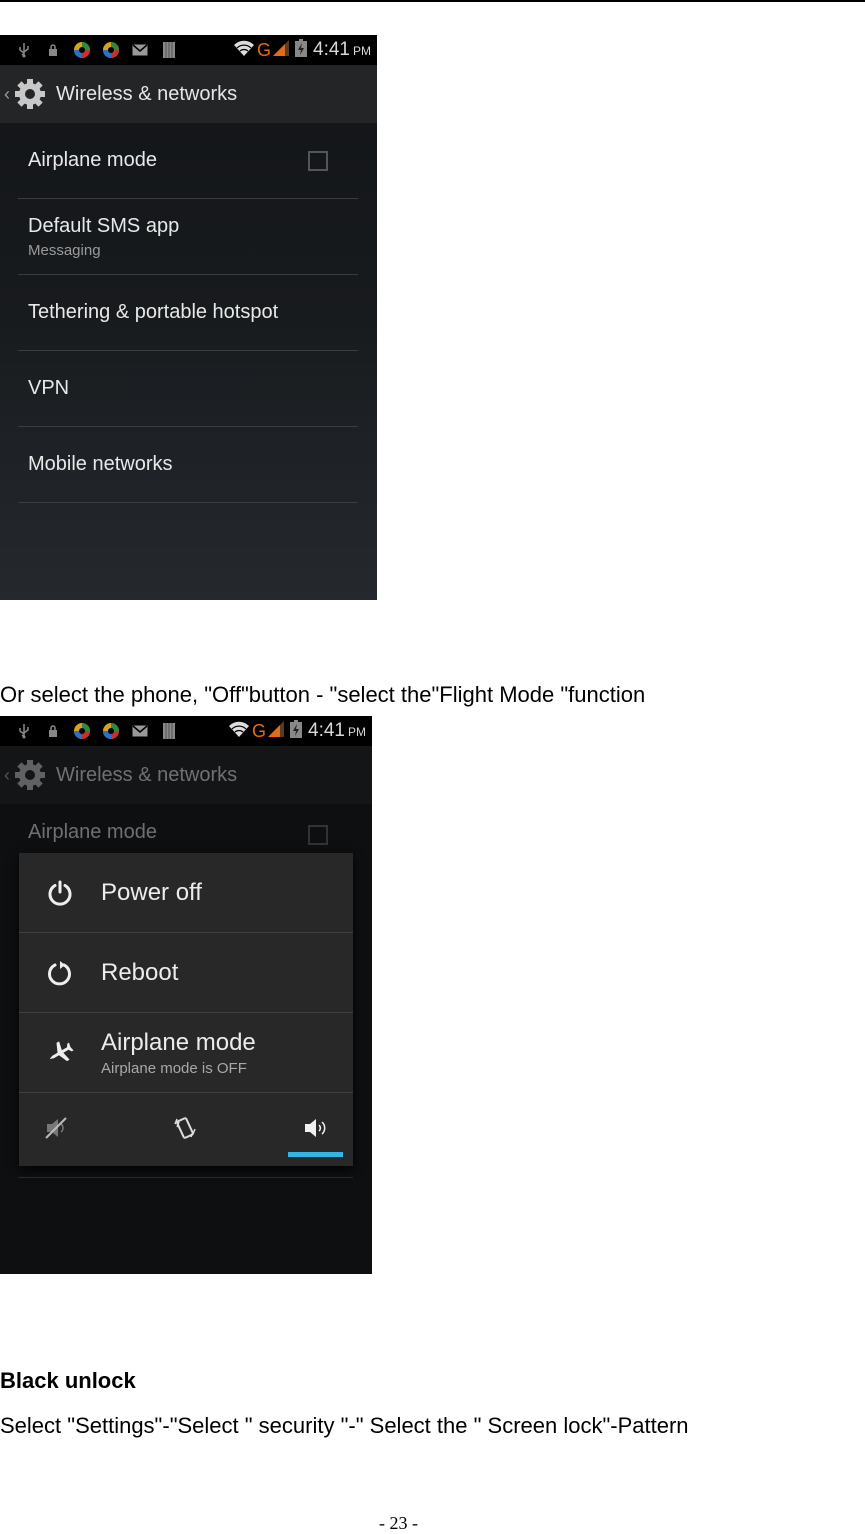  What do you see at coordinates (104, 225) in the screenshot?
I see `settings-item-title: Default SMS app` at bounding box center [104, 225].